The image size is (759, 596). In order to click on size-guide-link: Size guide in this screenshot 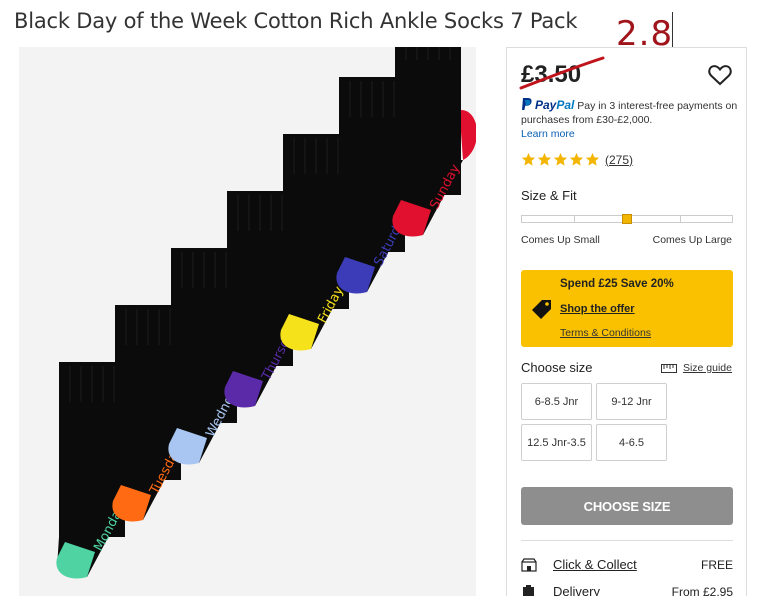, I will do `click(696, 368)`.